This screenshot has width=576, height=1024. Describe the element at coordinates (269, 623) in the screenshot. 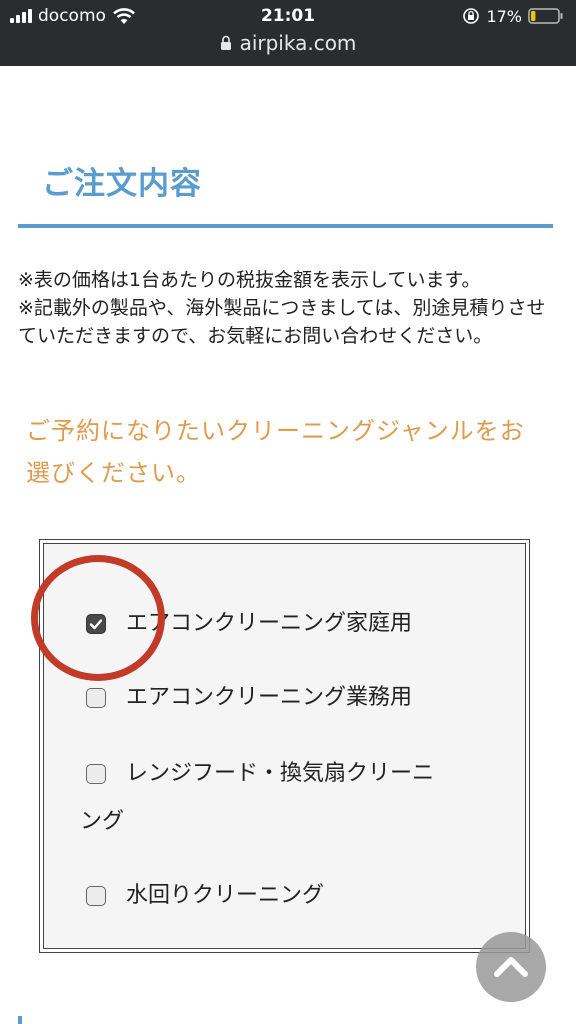

I see `option-label: エアコンクリーニング家庭用` at that location.